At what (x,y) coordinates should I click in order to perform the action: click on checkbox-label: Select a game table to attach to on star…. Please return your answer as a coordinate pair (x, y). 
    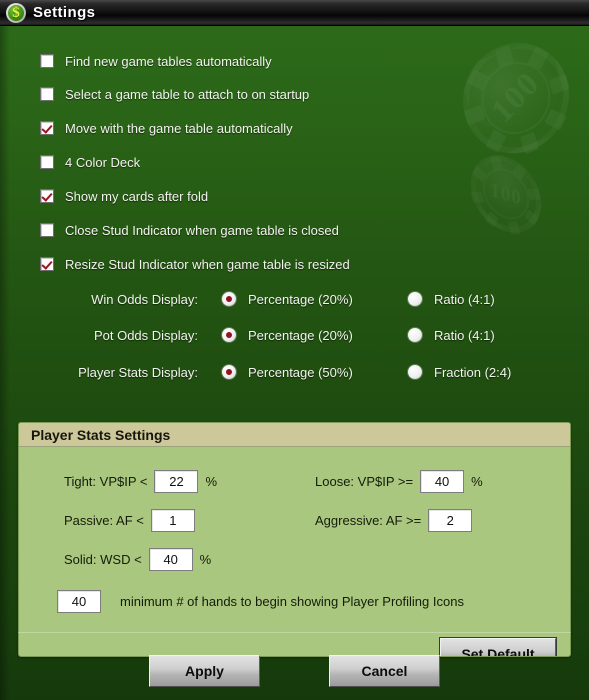
    Looking at the image, I should click on (187, 94).